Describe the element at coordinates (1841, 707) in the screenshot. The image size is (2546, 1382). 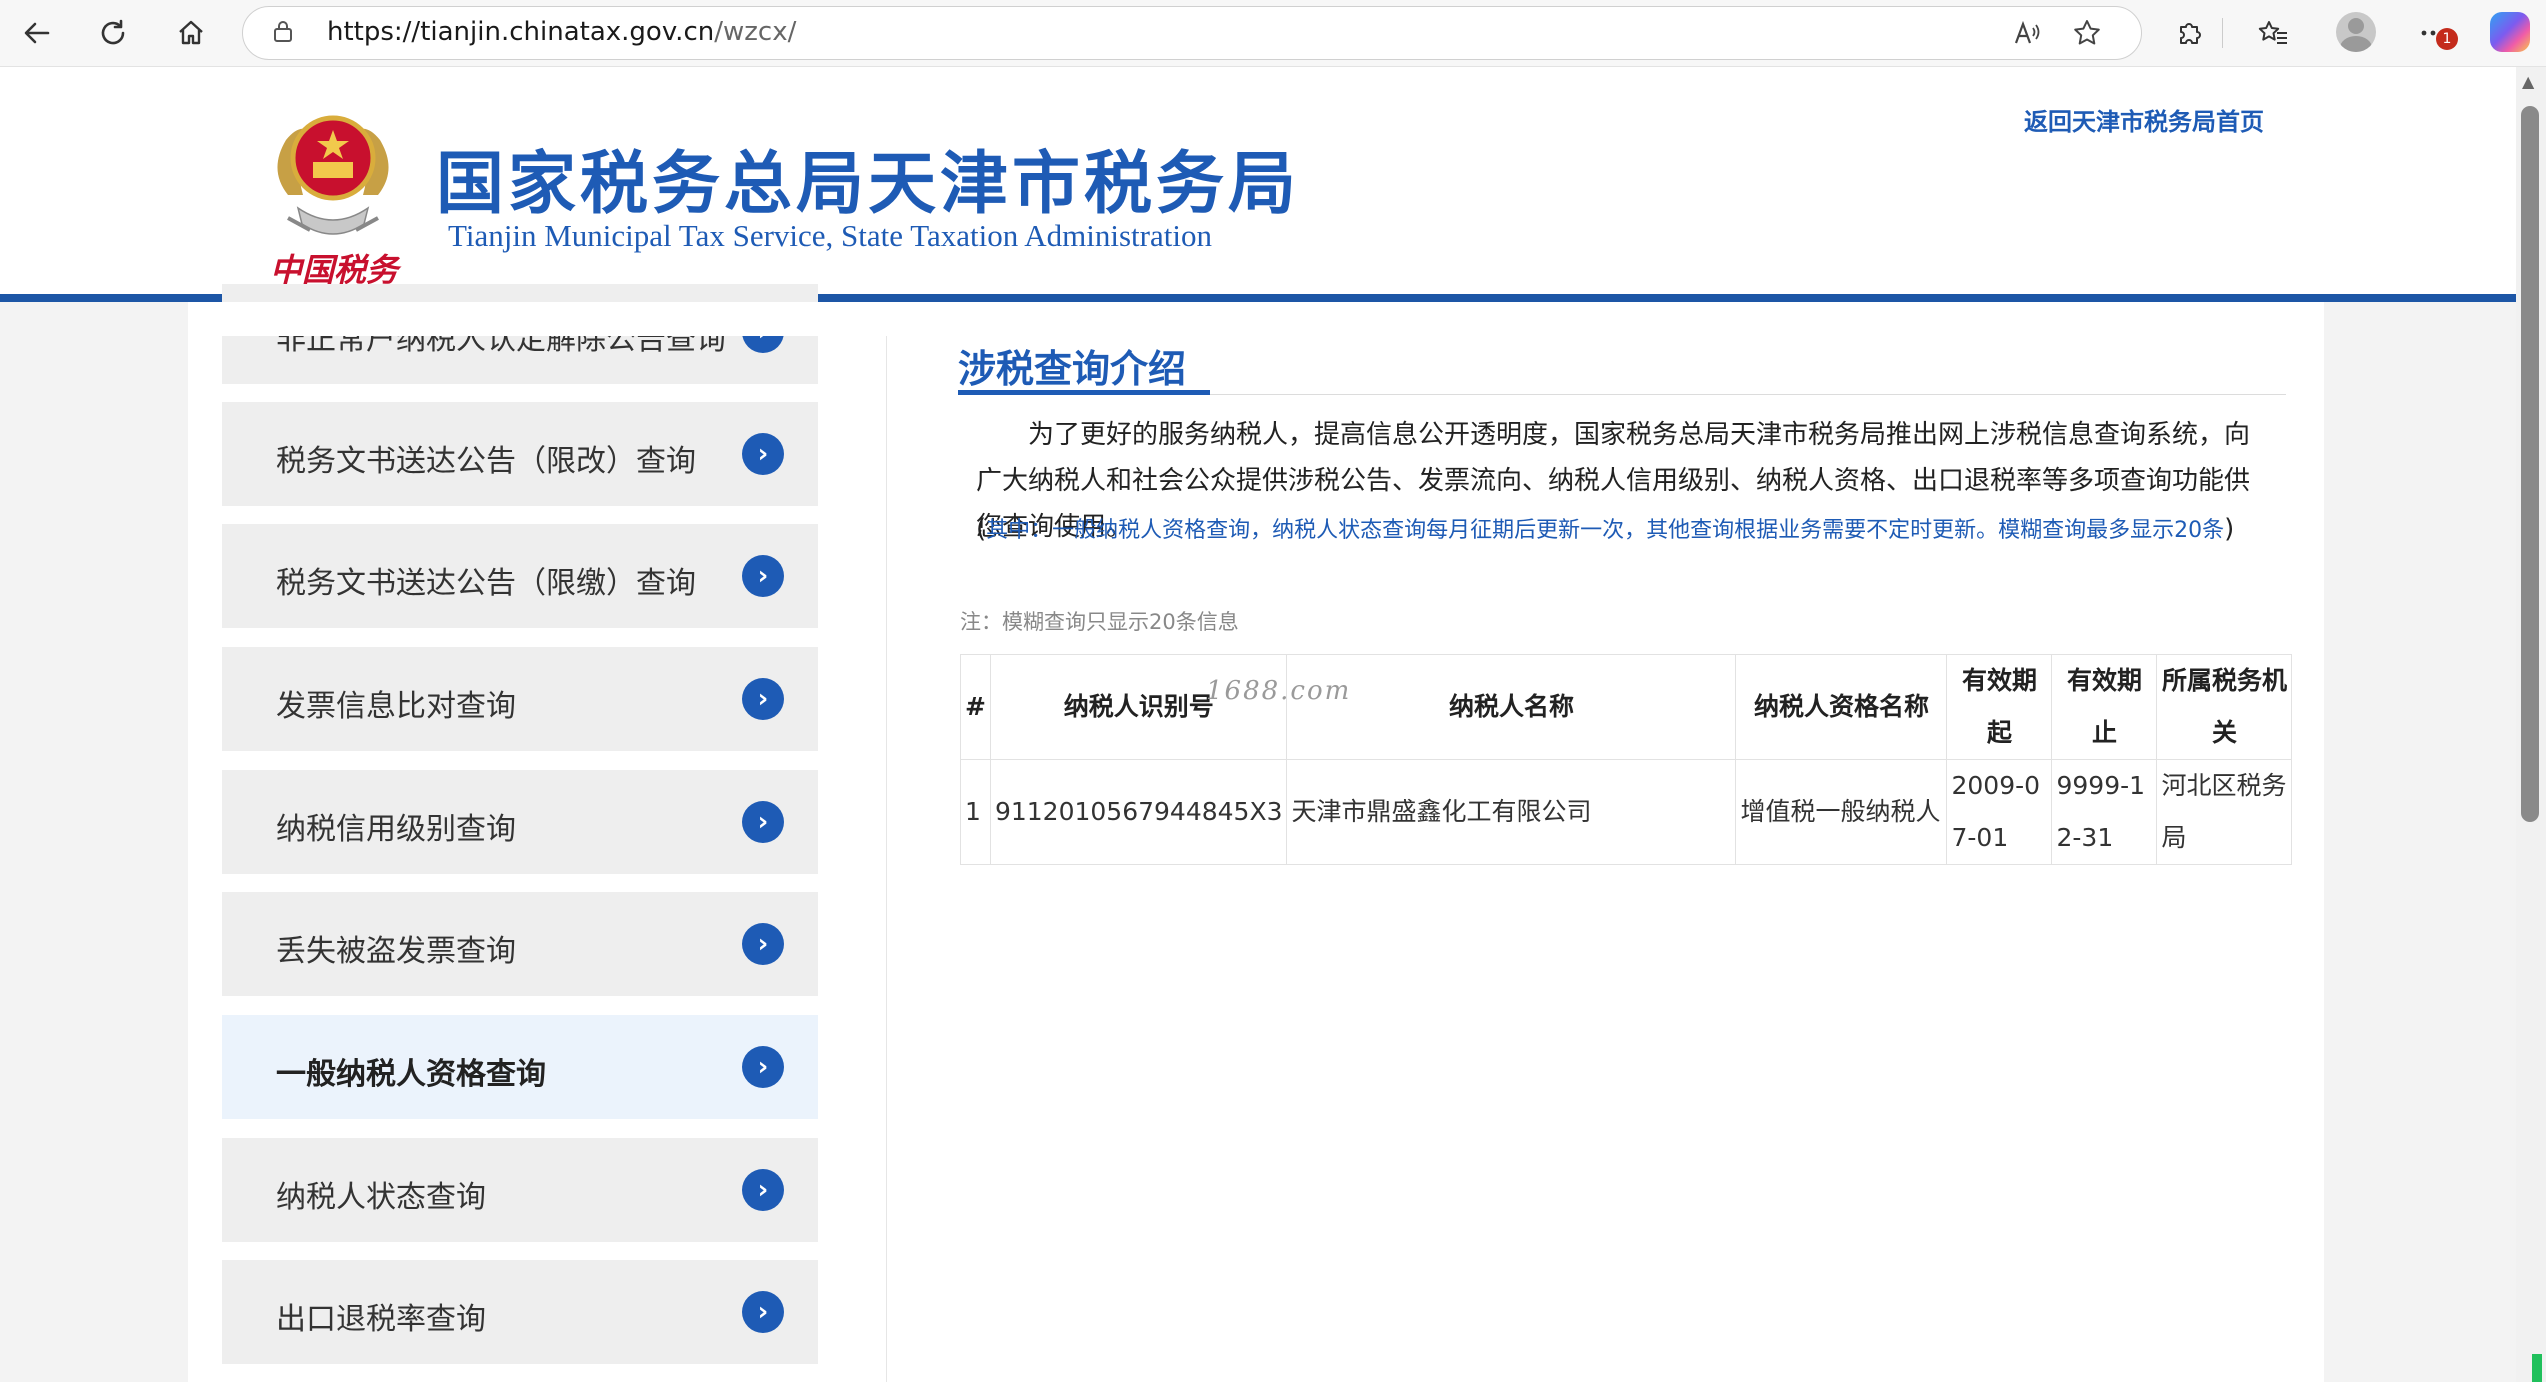
I see `col-qualification: 纳税人资格名称` at that location.